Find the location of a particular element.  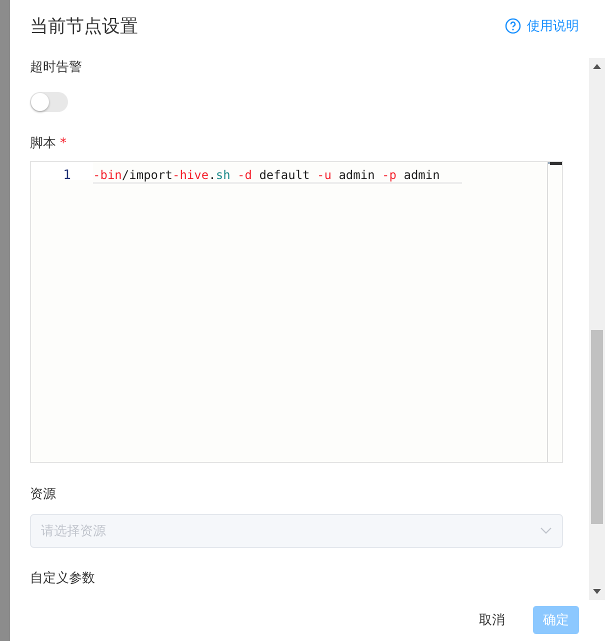

scroll-down-icon is located at coordinates (597, 591).